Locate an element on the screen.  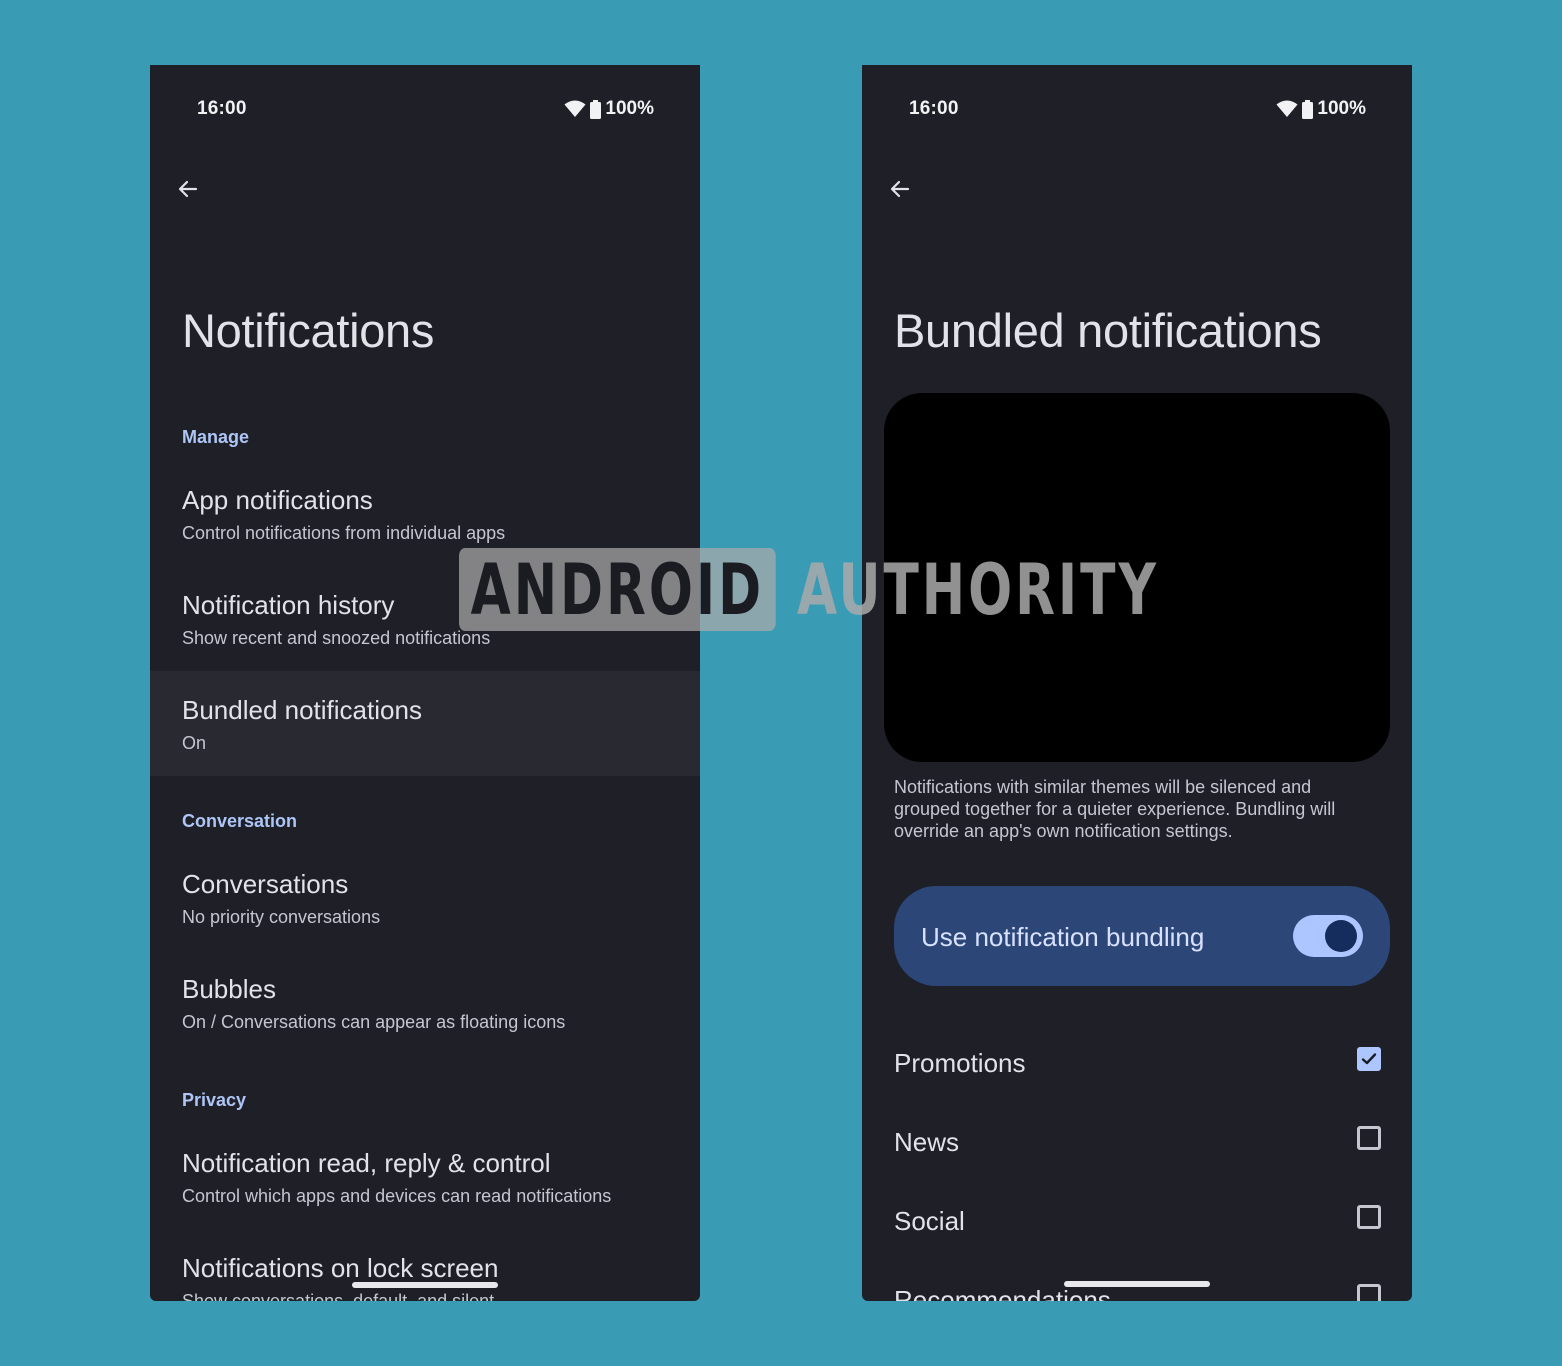
toggle-label: Use notification bundling is located at coordinates (1063, 937).